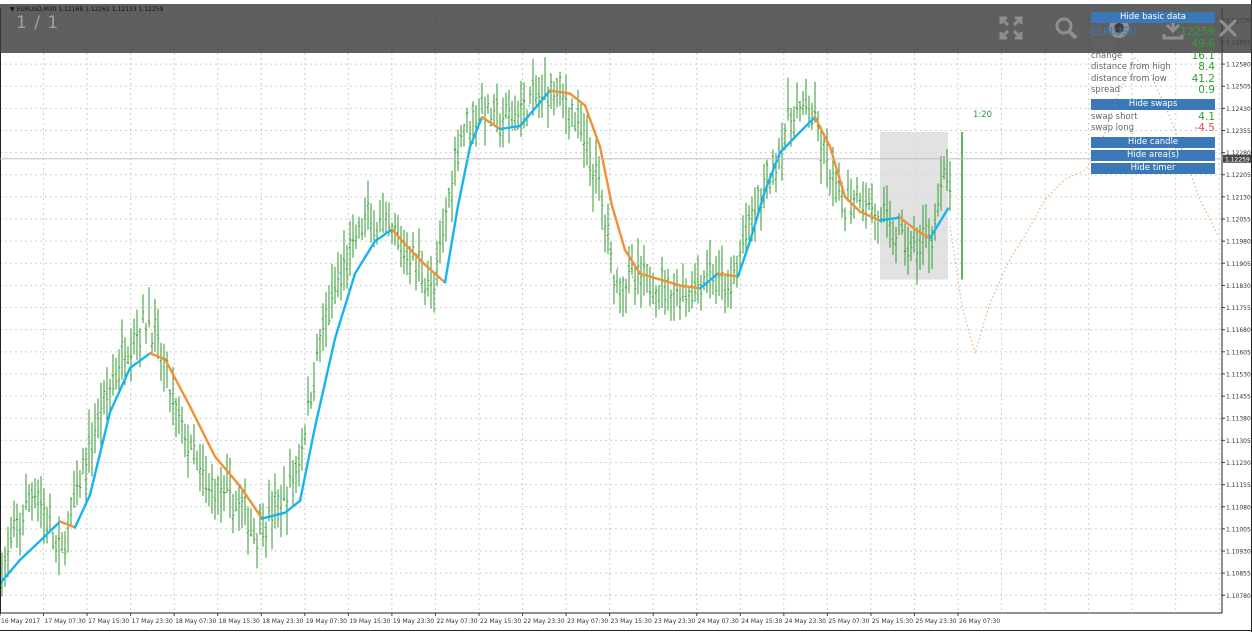 This screenshot has height=632, width=1252. What do you see at coordinates (20, 621) in the screenshot?
I see `x-tick-label: 16 May 2017` at bounding box center [20, 621].